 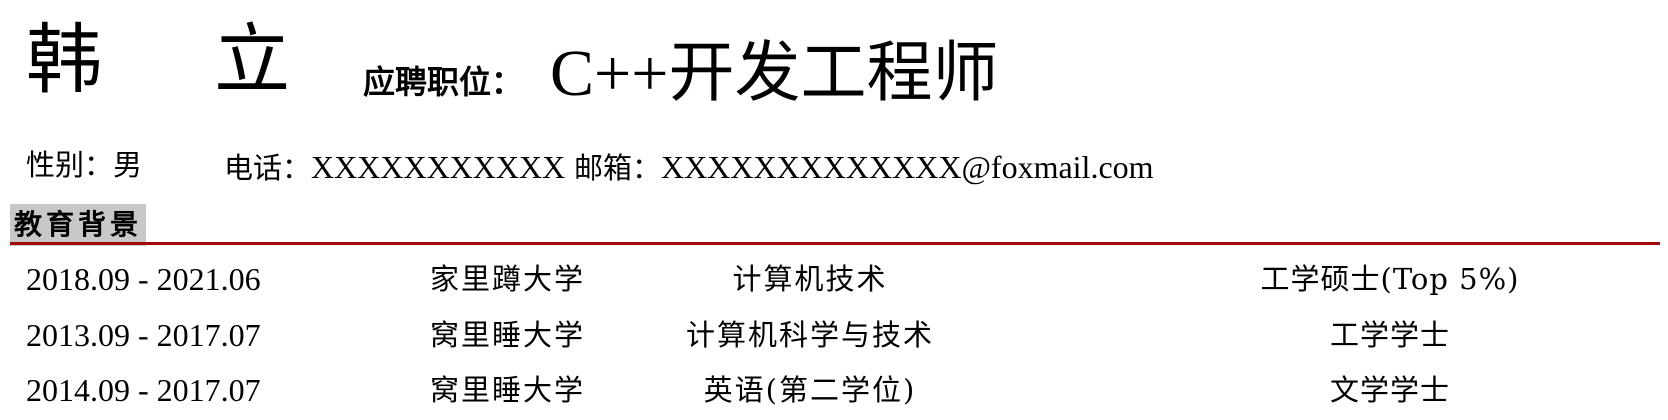 I want to click on position-value-latin: C++, so click(x=609, y=73).